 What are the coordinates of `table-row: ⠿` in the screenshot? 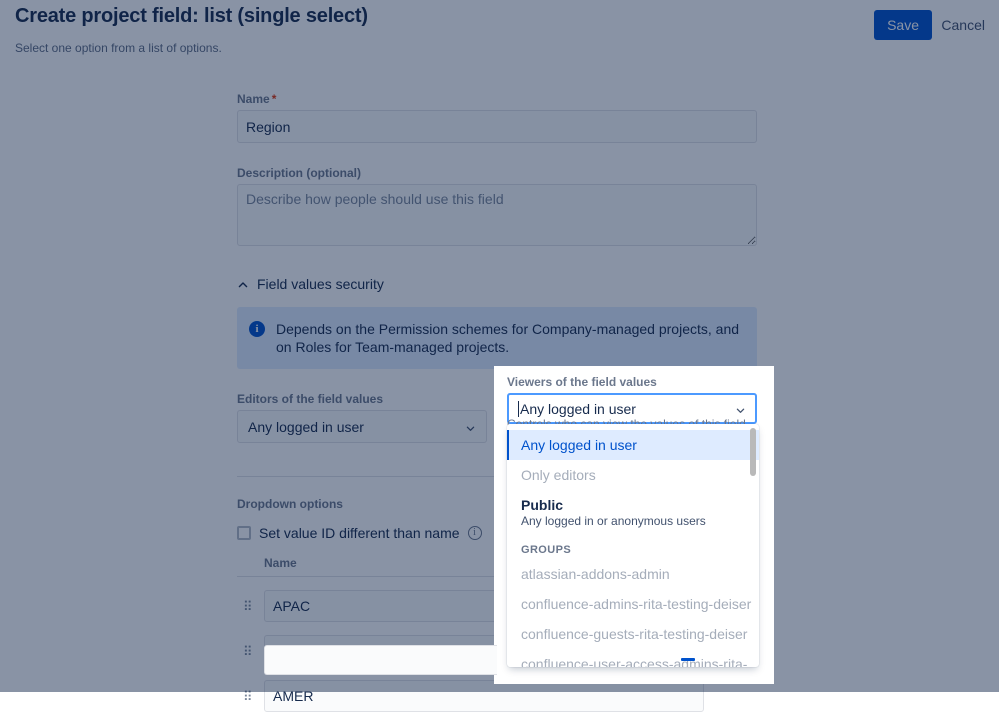 It's located at (497, 696).